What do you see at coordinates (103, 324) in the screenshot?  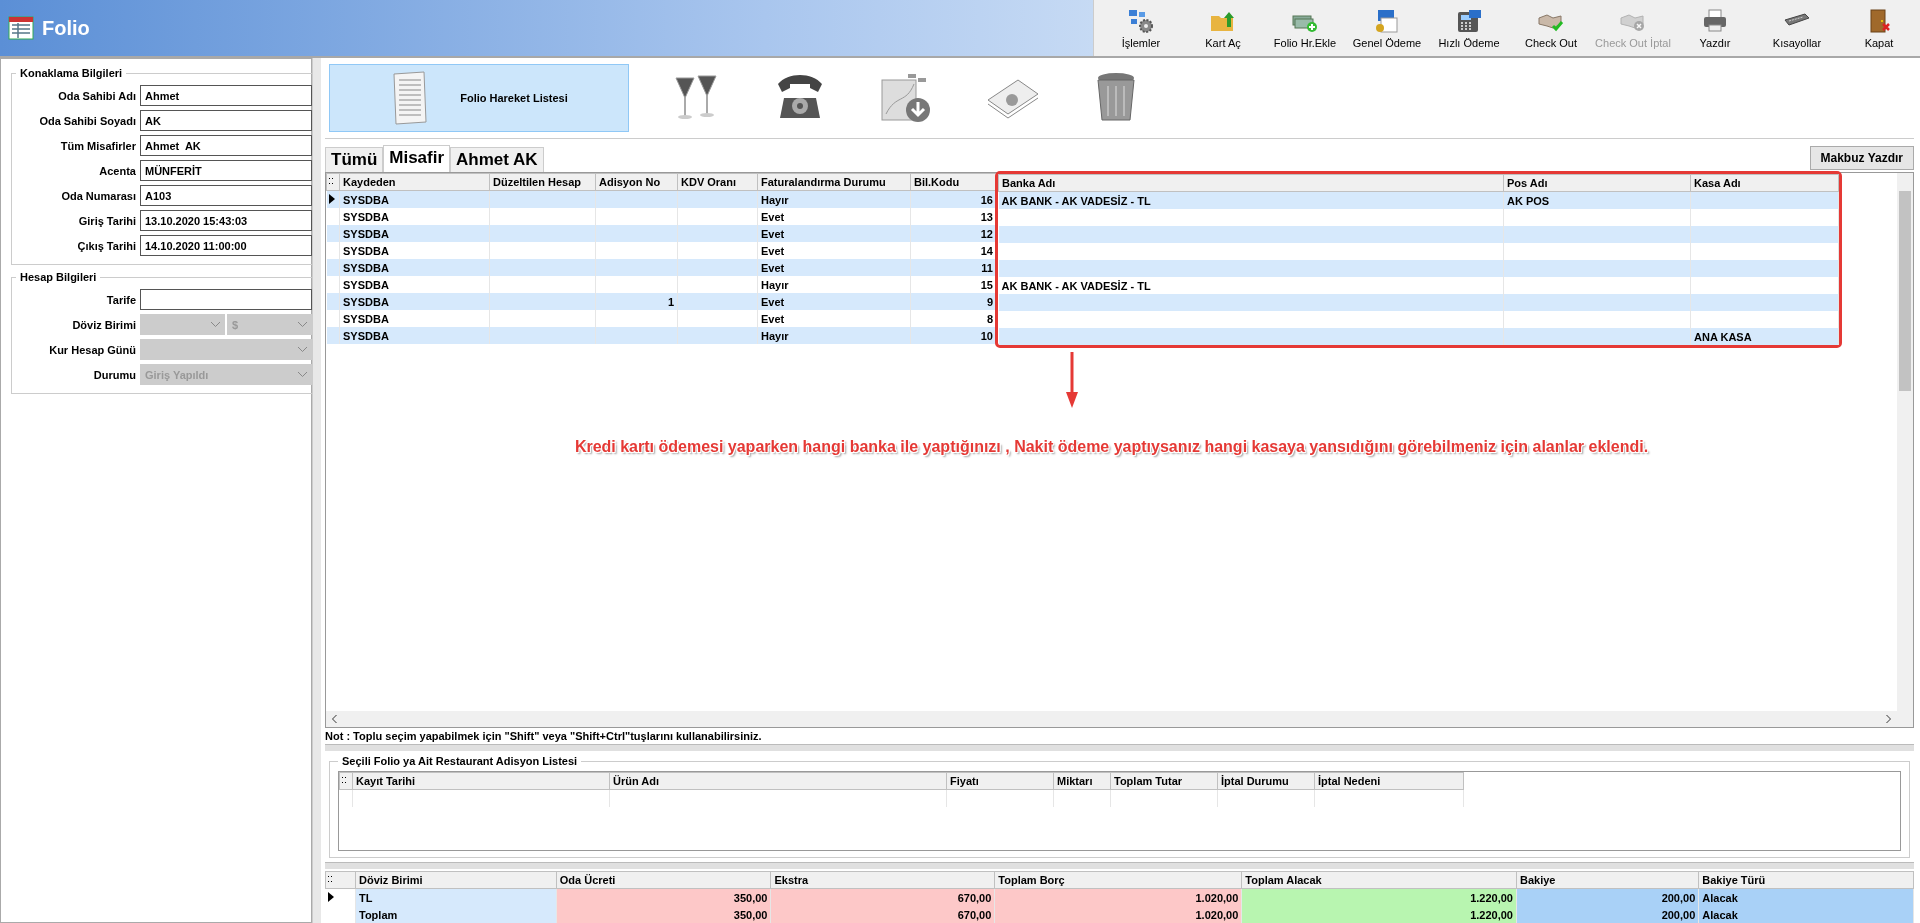 I see `field-label: Döviz Birimi` at bounding box center [103, 324].